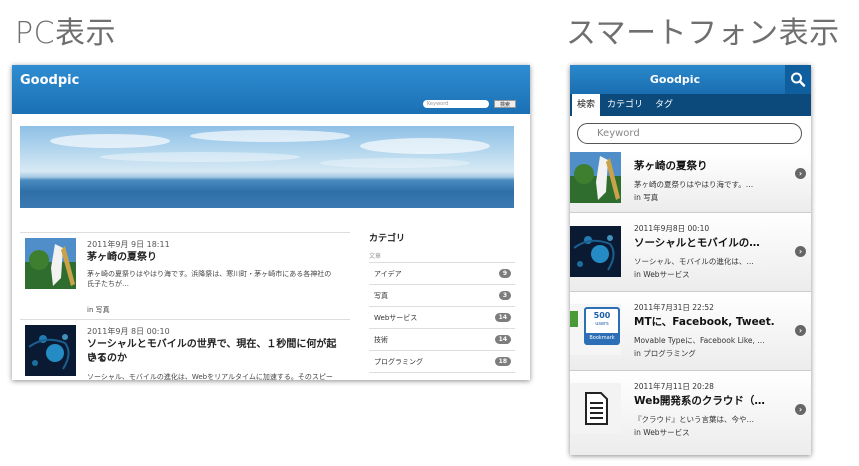 The width and height of the screenshot is (859, 466). I want to click on list-item: 茅ヶ崎の夏祭り 茅ヶ崎の夏祭りはやはり海です。… in 写真 ›, so click(690, 182).